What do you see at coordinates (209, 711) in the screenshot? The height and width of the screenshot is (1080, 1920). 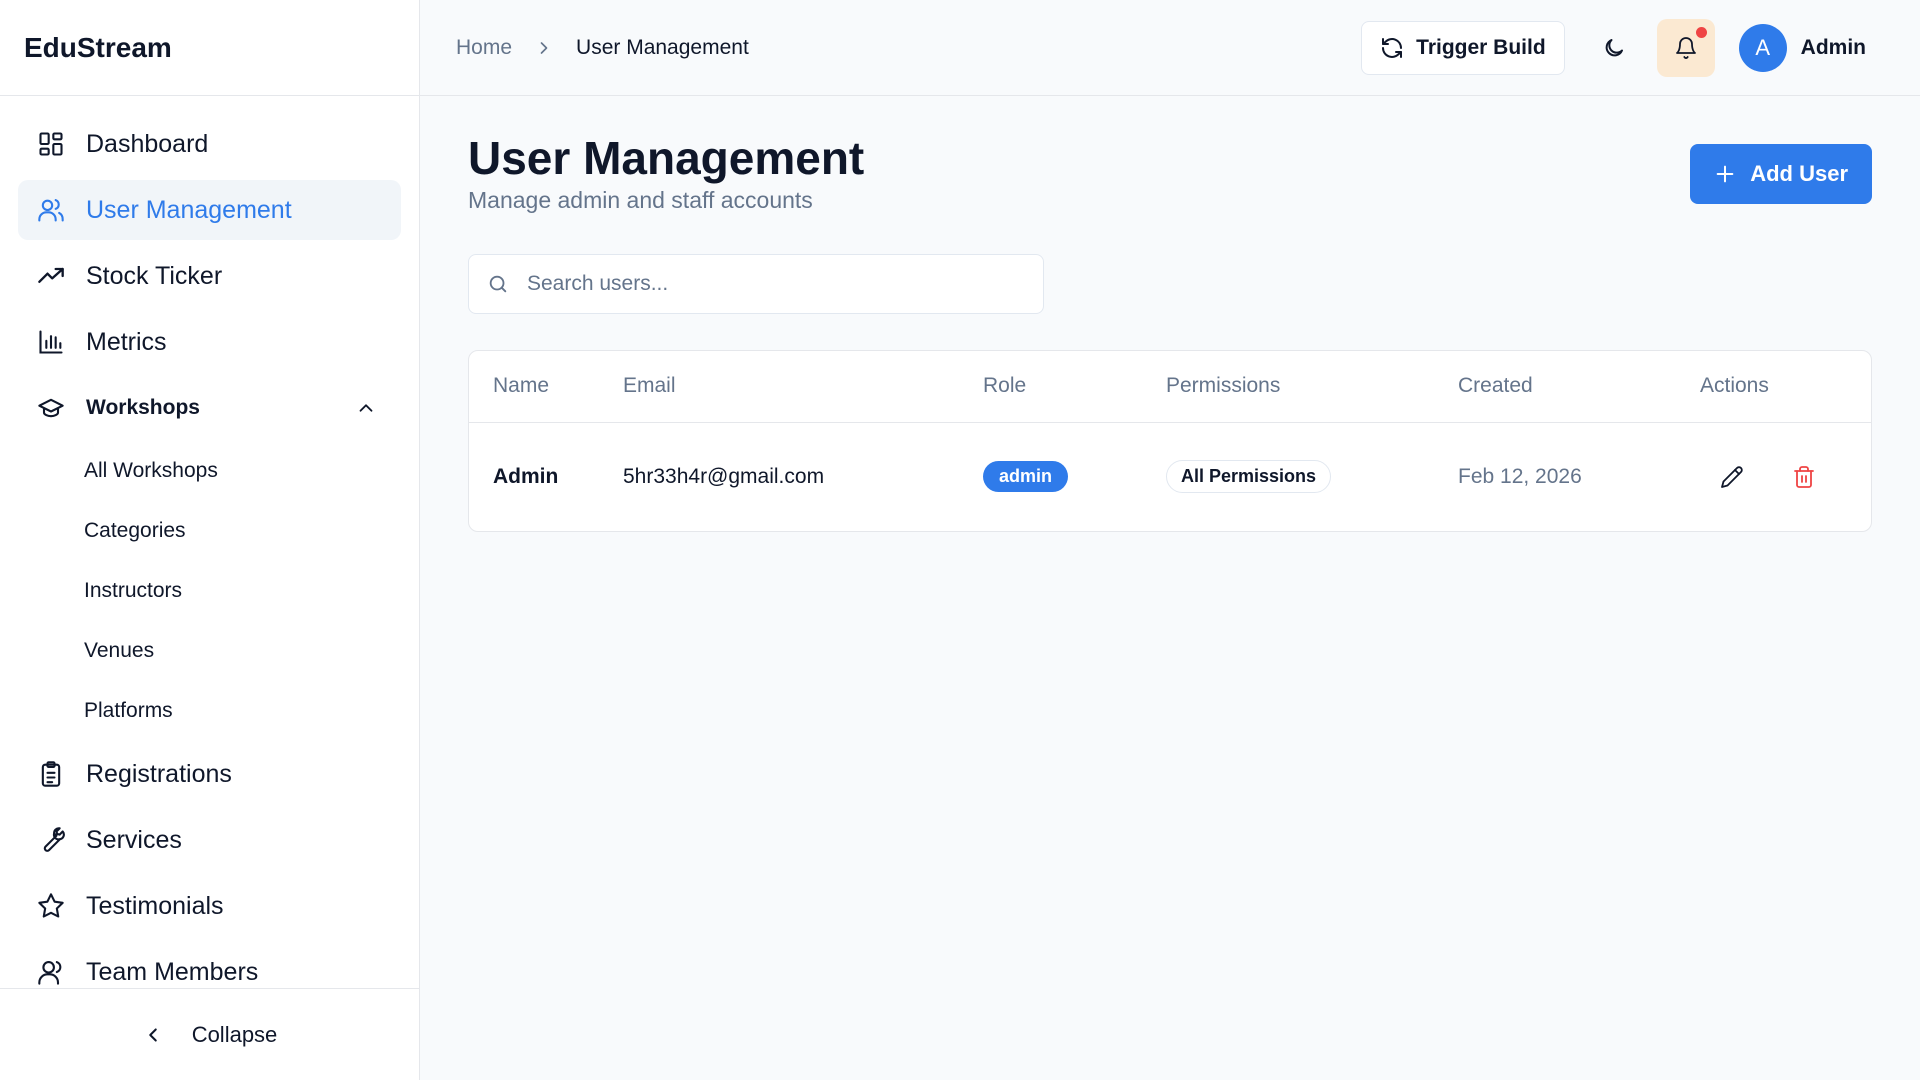 I see `sidebar-subitem-platforms: Platforms` at bounding box center [209, 711].